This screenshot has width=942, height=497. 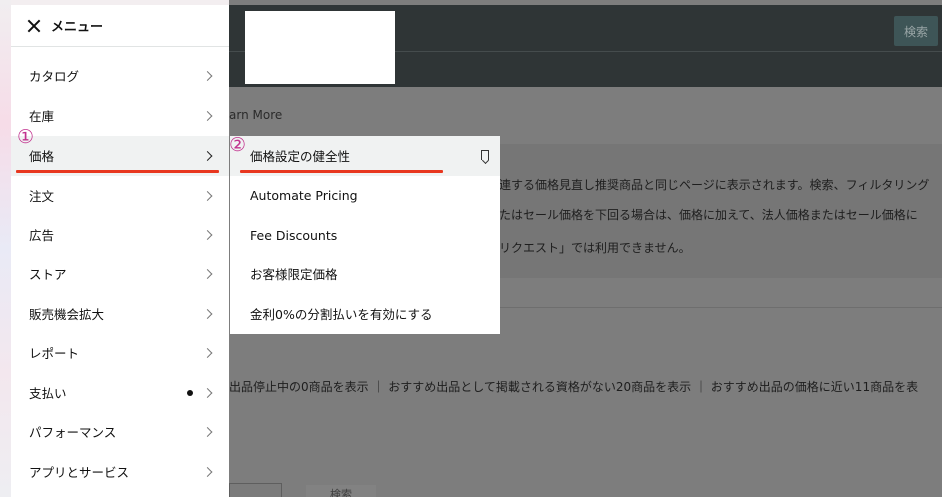 What do you see at coordinates (320, 47) in the screenshot?
I see `logo-placeholder` at bounding box center [320, 47].